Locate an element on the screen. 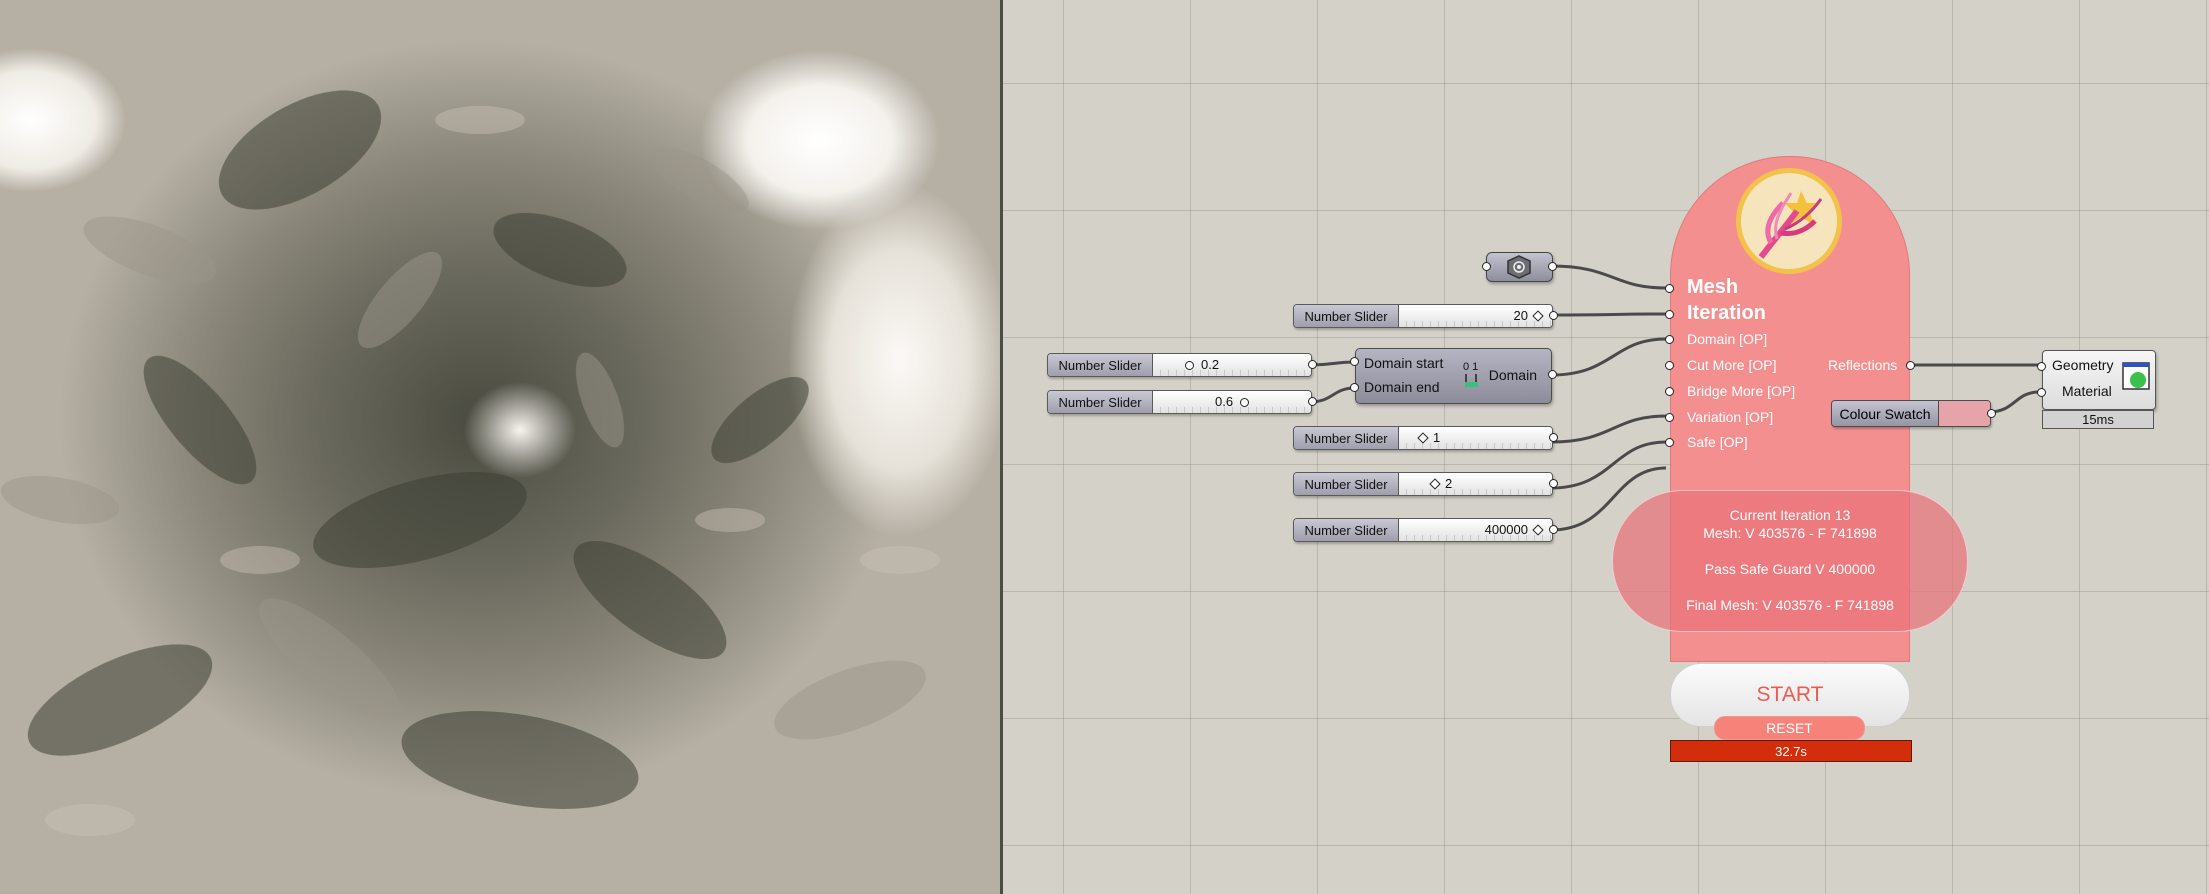  reset-button: RESET is located at coordinates (1789, 728).